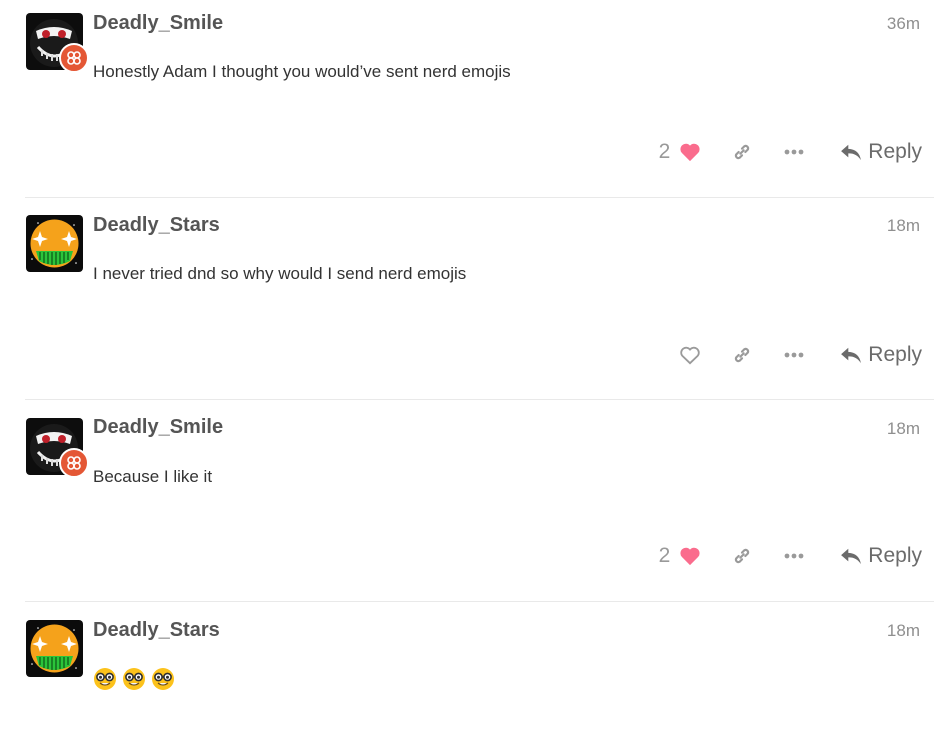 The height and width of the screenshot is (729, 939). I want to click on post-body, so click(136, 679).